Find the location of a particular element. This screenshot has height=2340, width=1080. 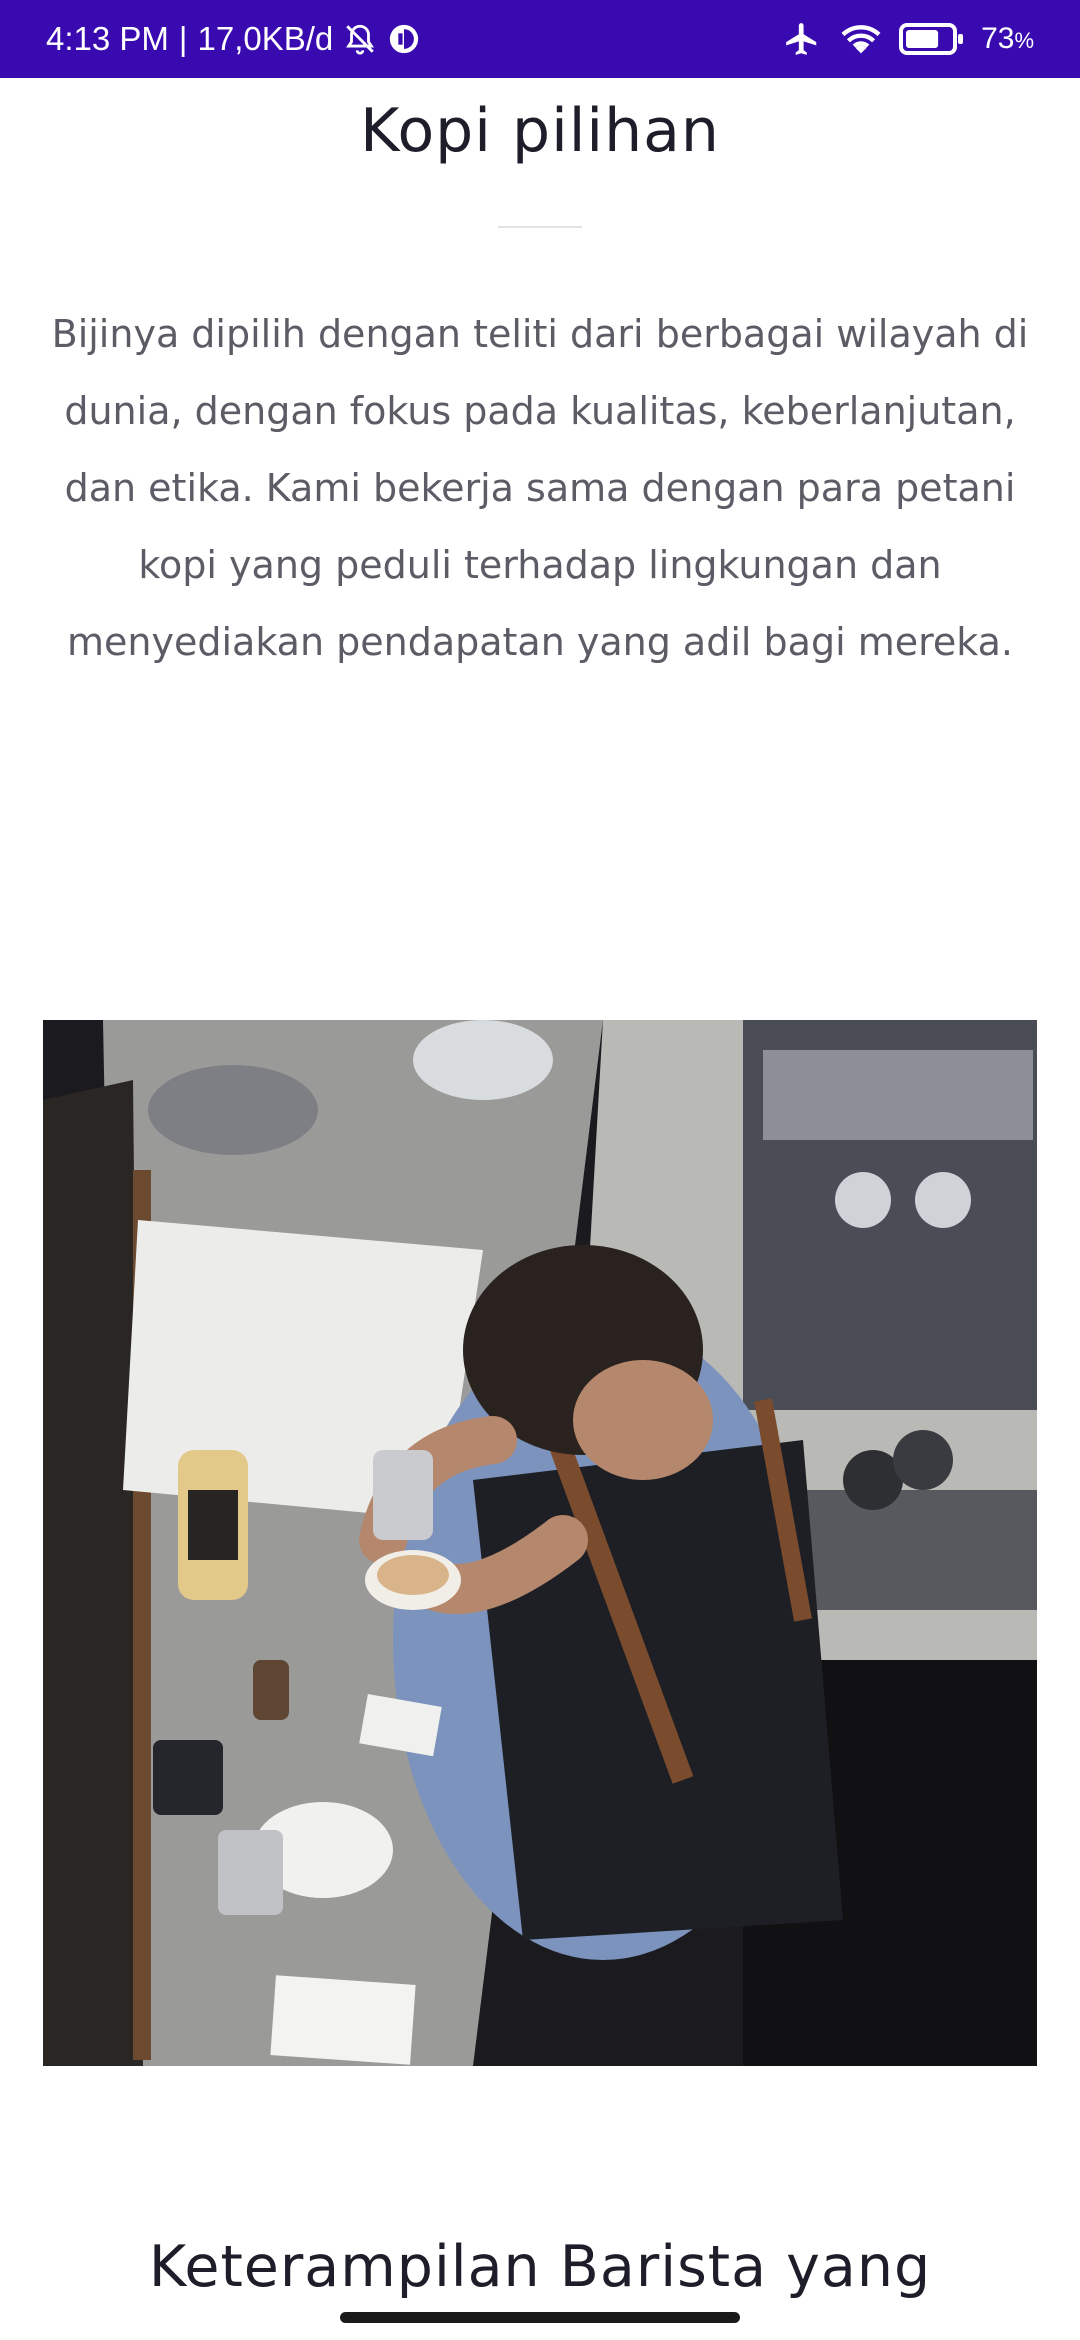

status-right: 73% is located at coordinates (907, 39).